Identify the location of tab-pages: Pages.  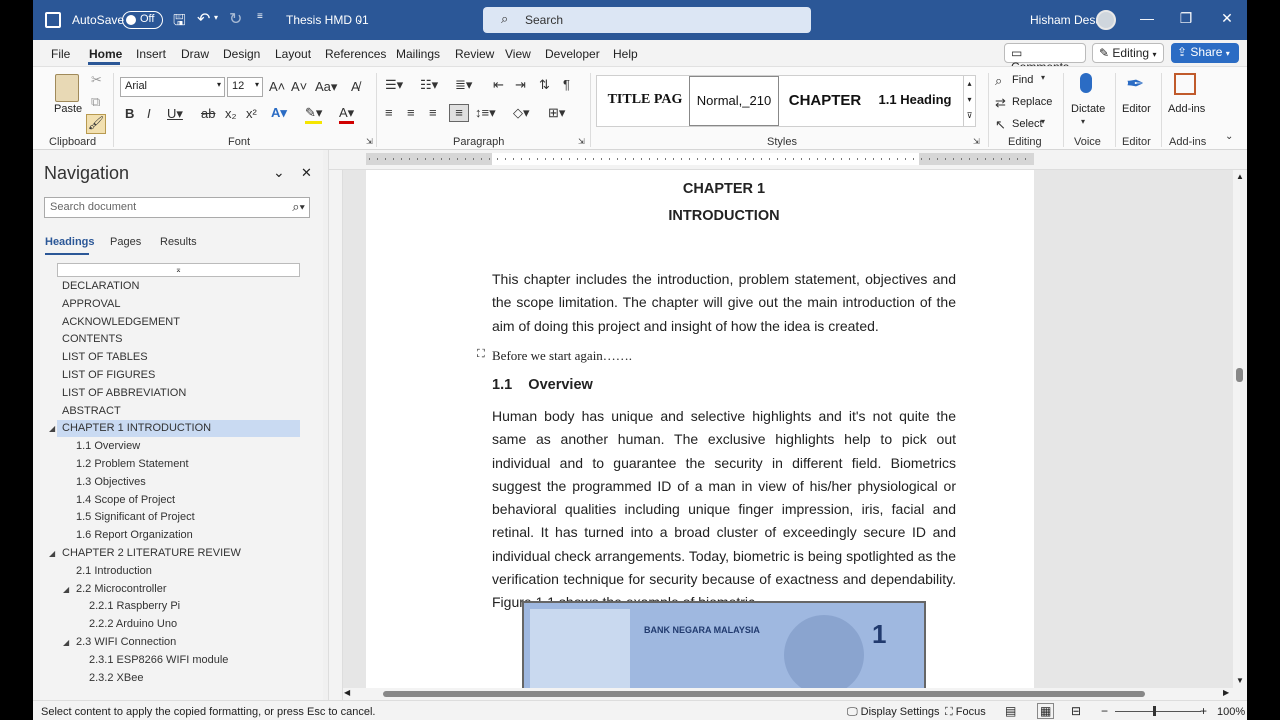
(125, 242).